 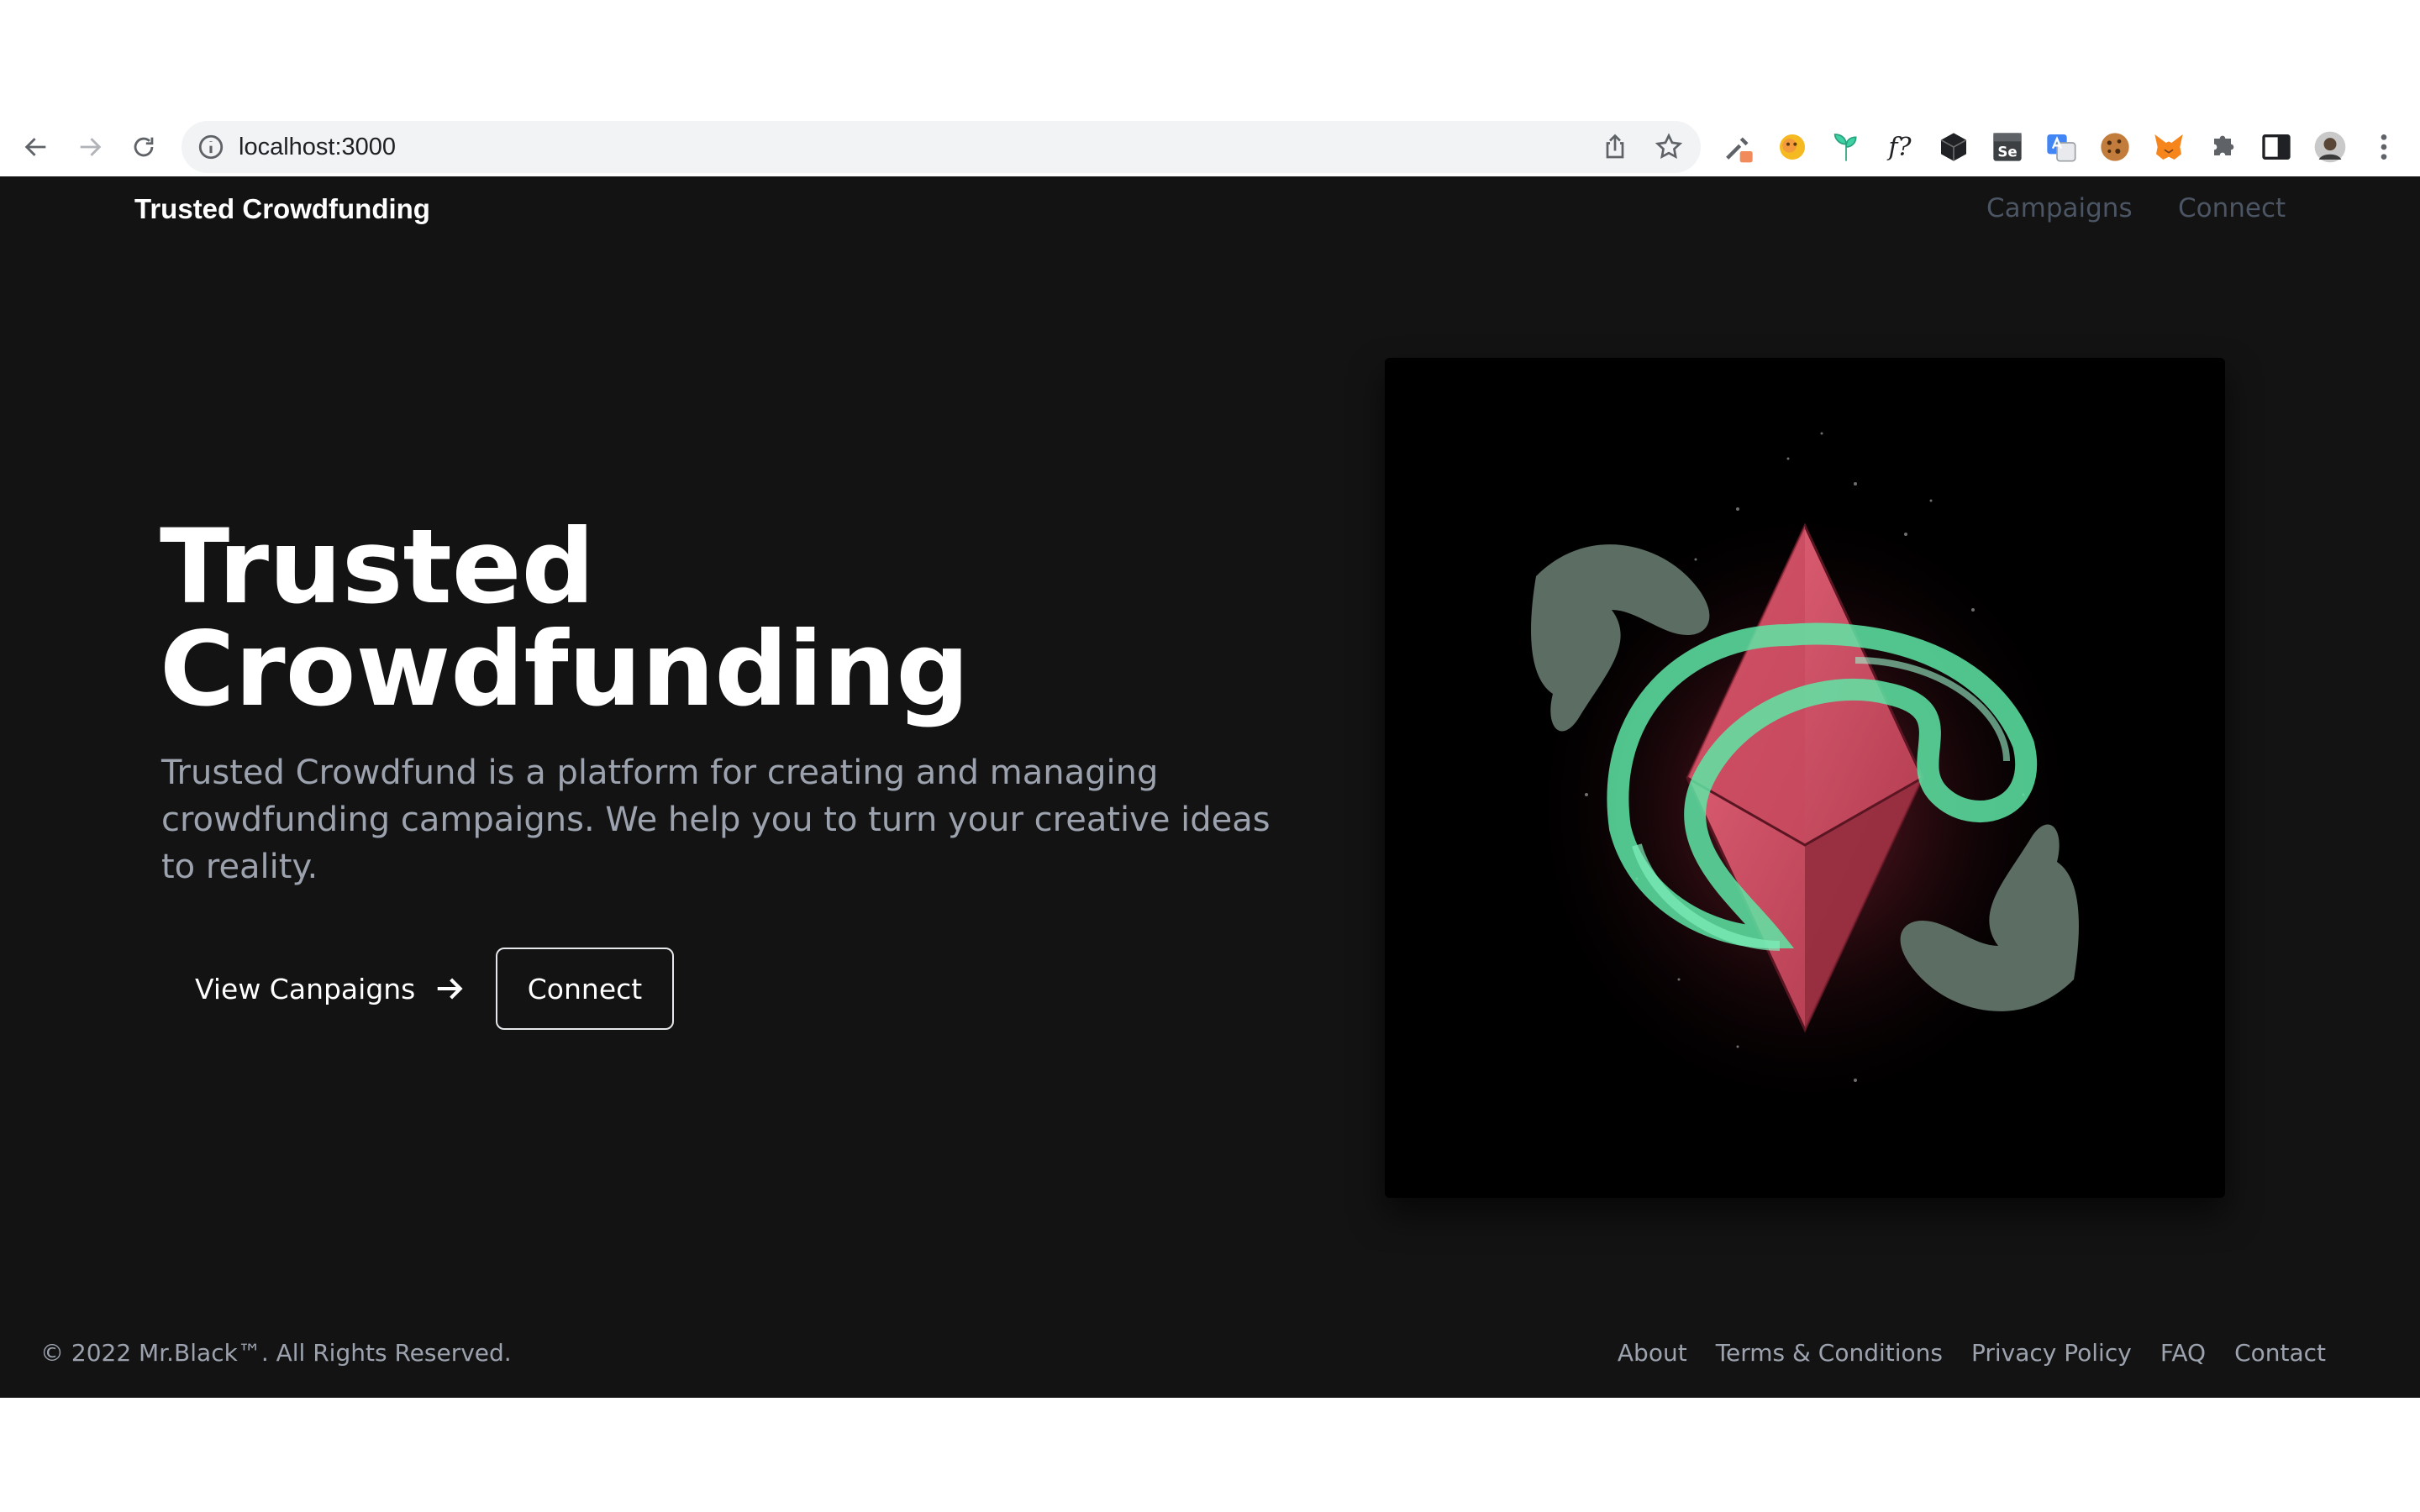 I want to click on metamask-fox-icon, so click(x=2168, y=147).